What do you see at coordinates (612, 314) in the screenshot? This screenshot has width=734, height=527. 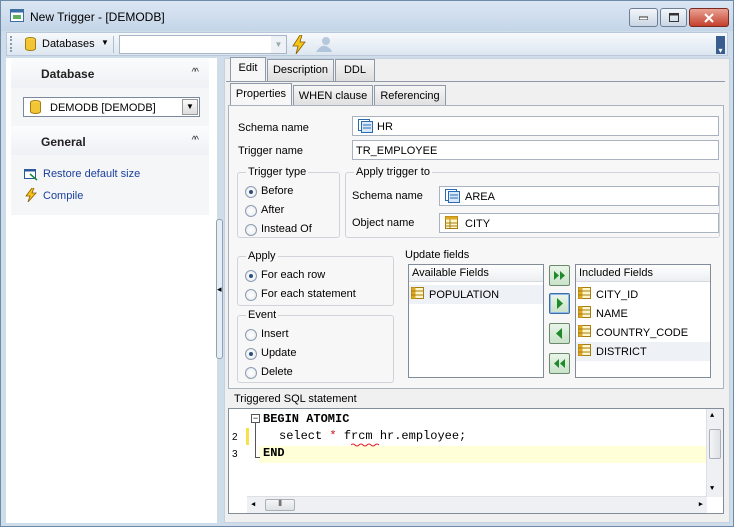 I see `included-field-name: NAME` at bounding box center [612, 314].